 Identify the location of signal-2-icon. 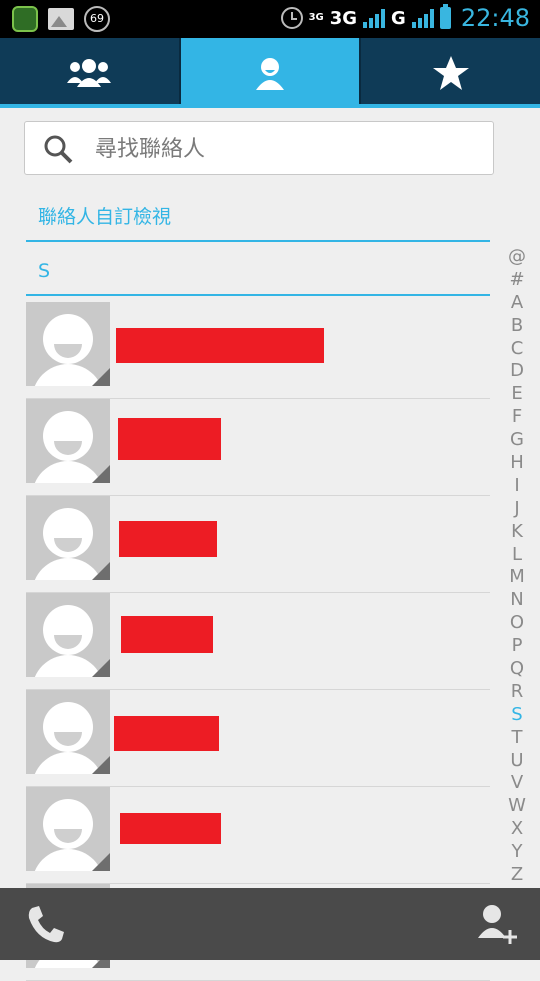
(422, 18).